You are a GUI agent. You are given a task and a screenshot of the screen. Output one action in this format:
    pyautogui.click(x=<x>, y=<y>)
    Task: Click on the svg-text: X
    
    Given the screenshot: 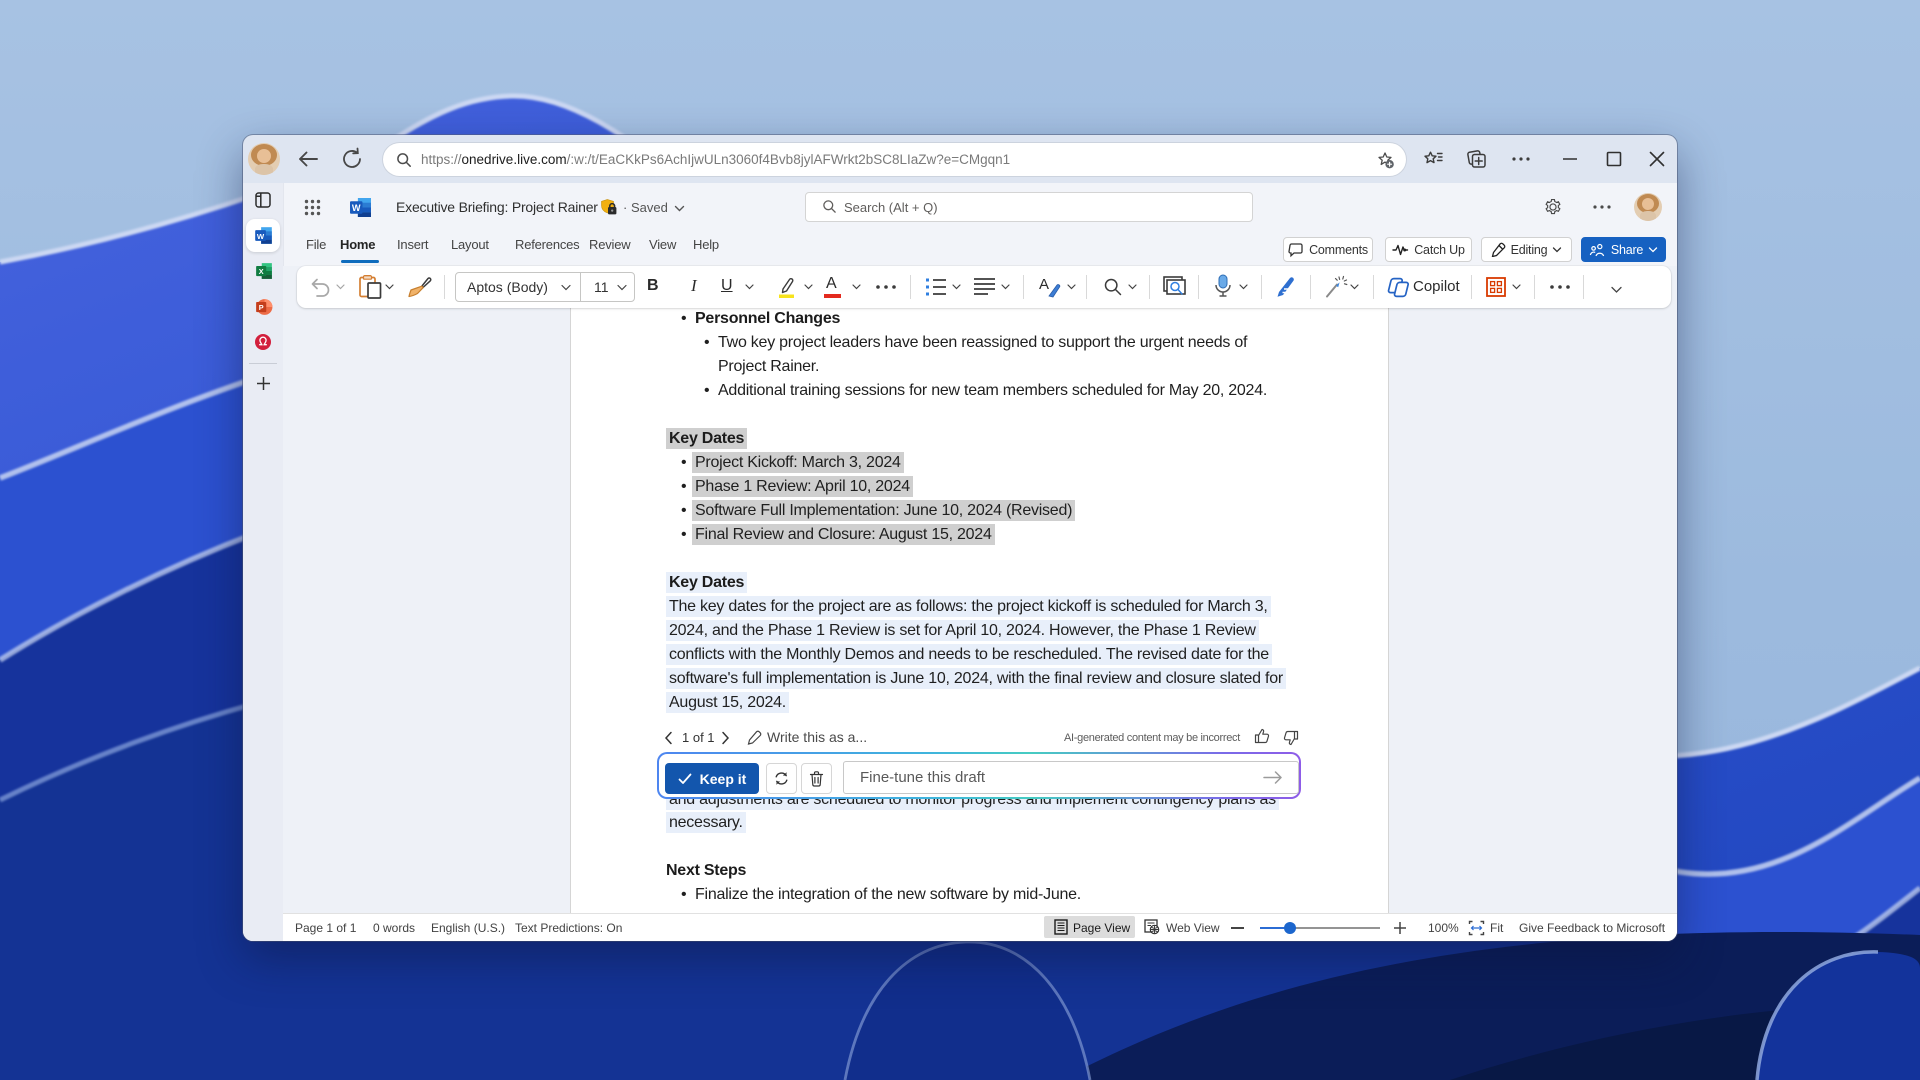 What is the action you would take?
    pyautogui.click(x=261, y=271)
    